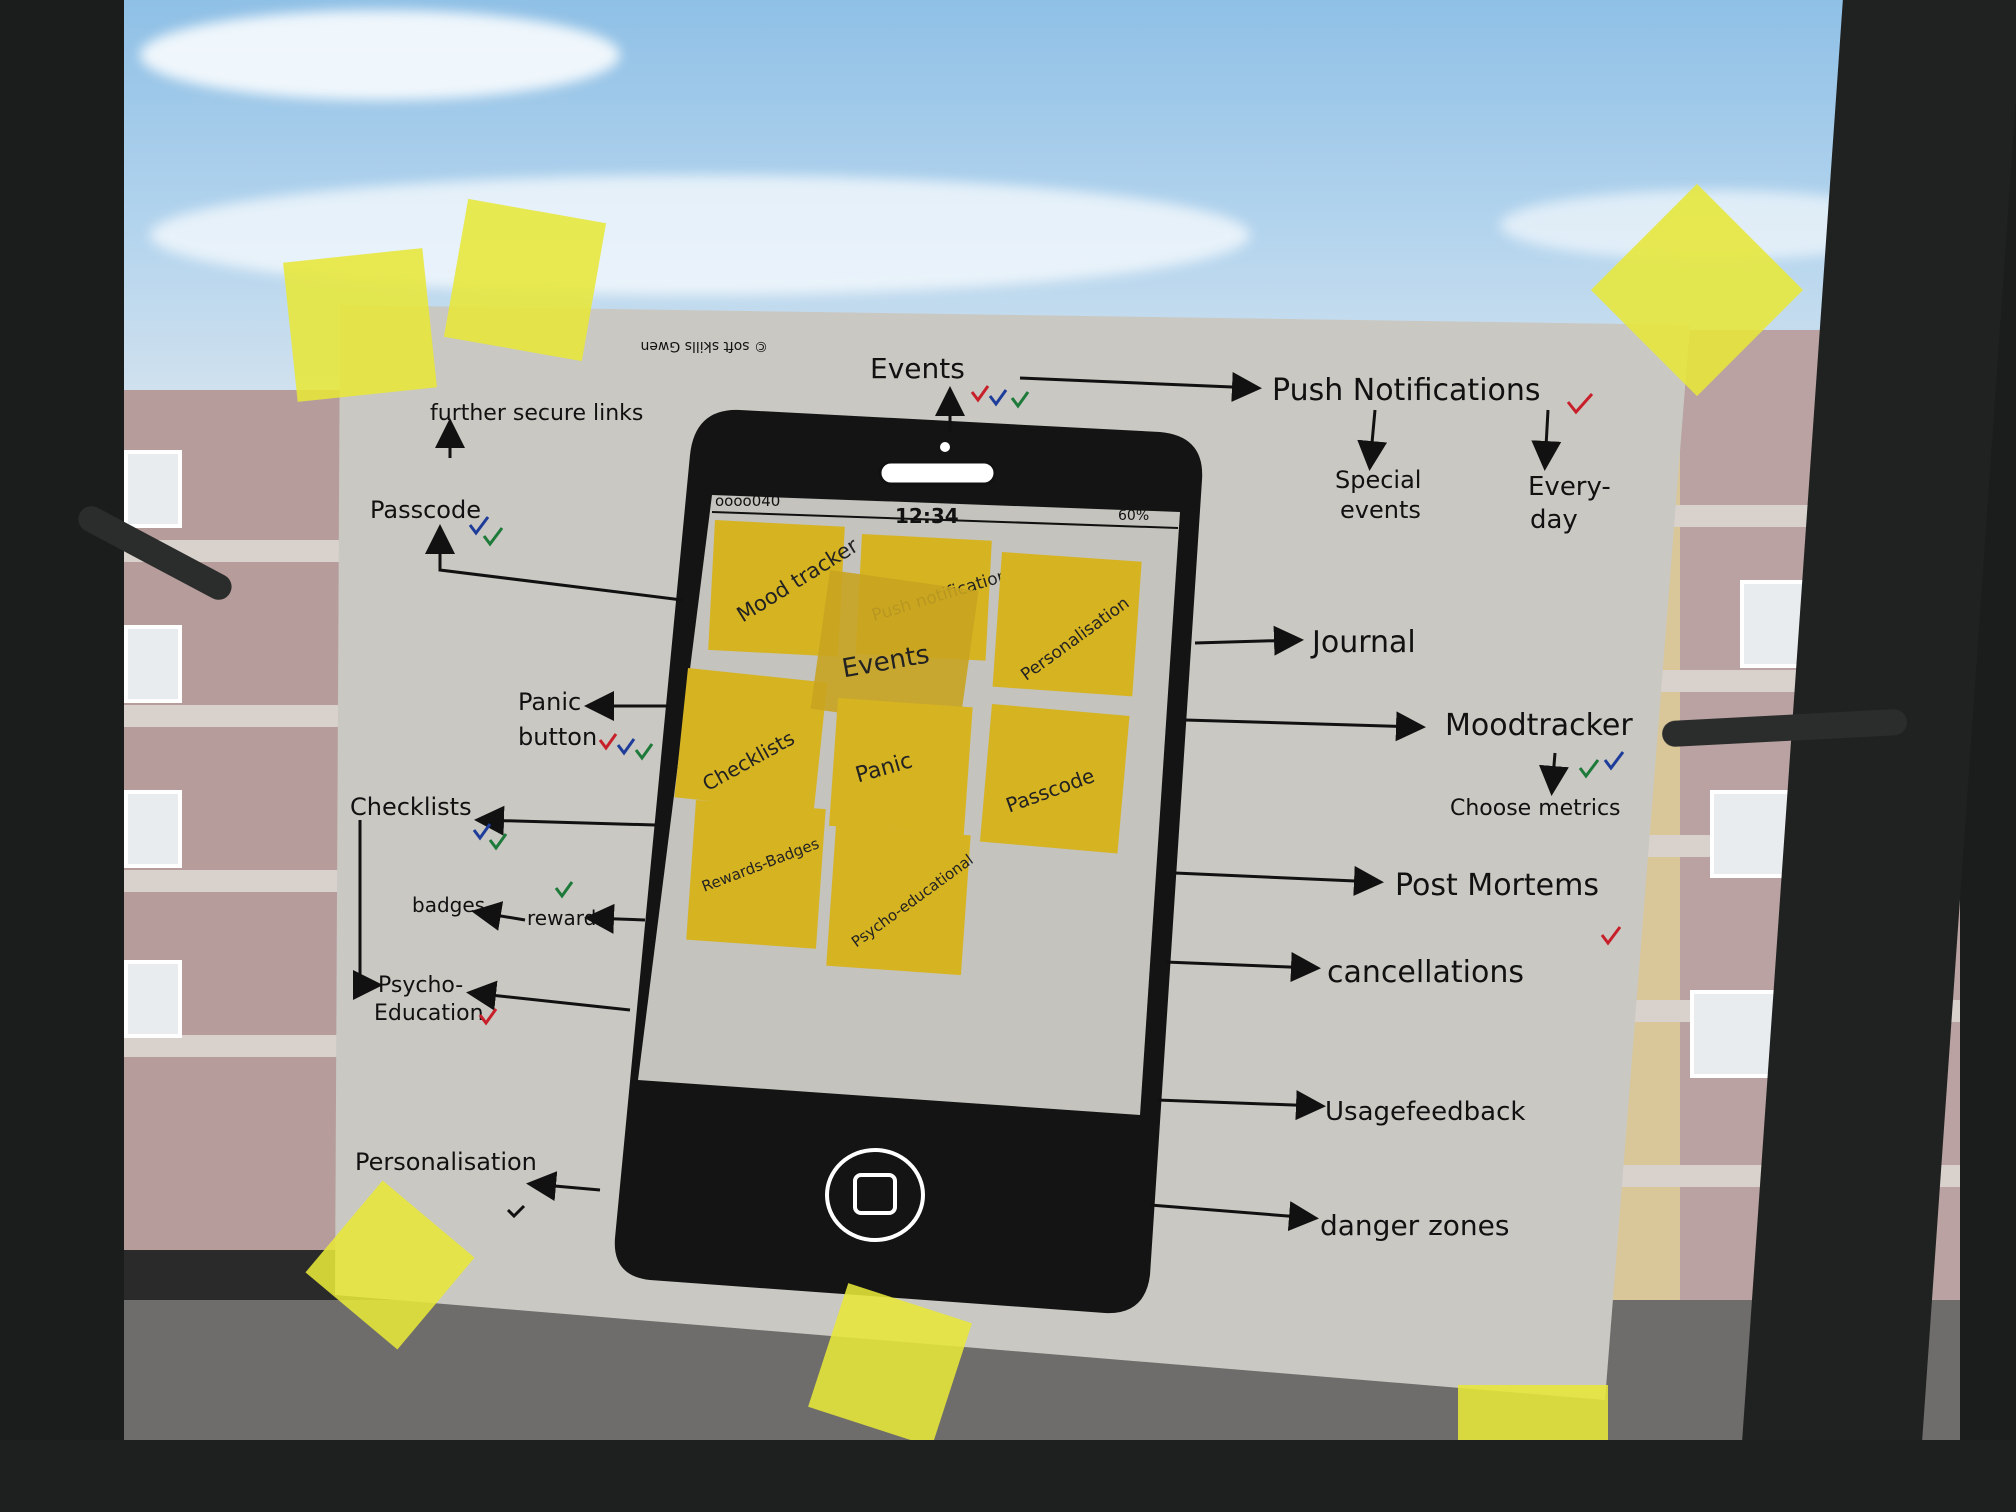 The width and height of the screenshot is (2016, 1512). I want to click on label-rewards: rewards, so click(567, 918).